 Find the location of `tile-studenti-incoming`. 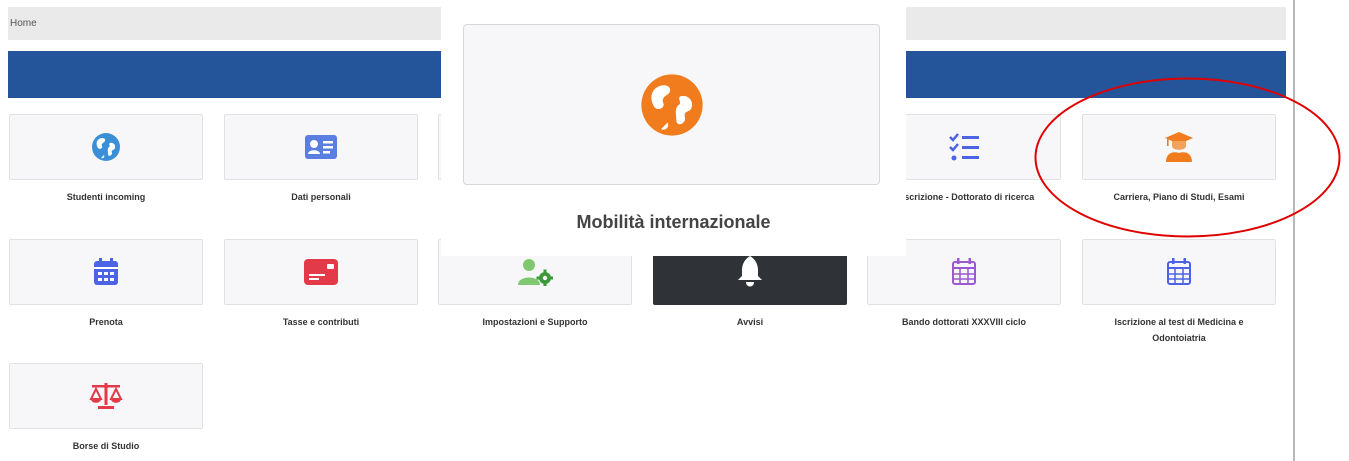

tile-studenti-incoming is located at coordinates (106, 147).